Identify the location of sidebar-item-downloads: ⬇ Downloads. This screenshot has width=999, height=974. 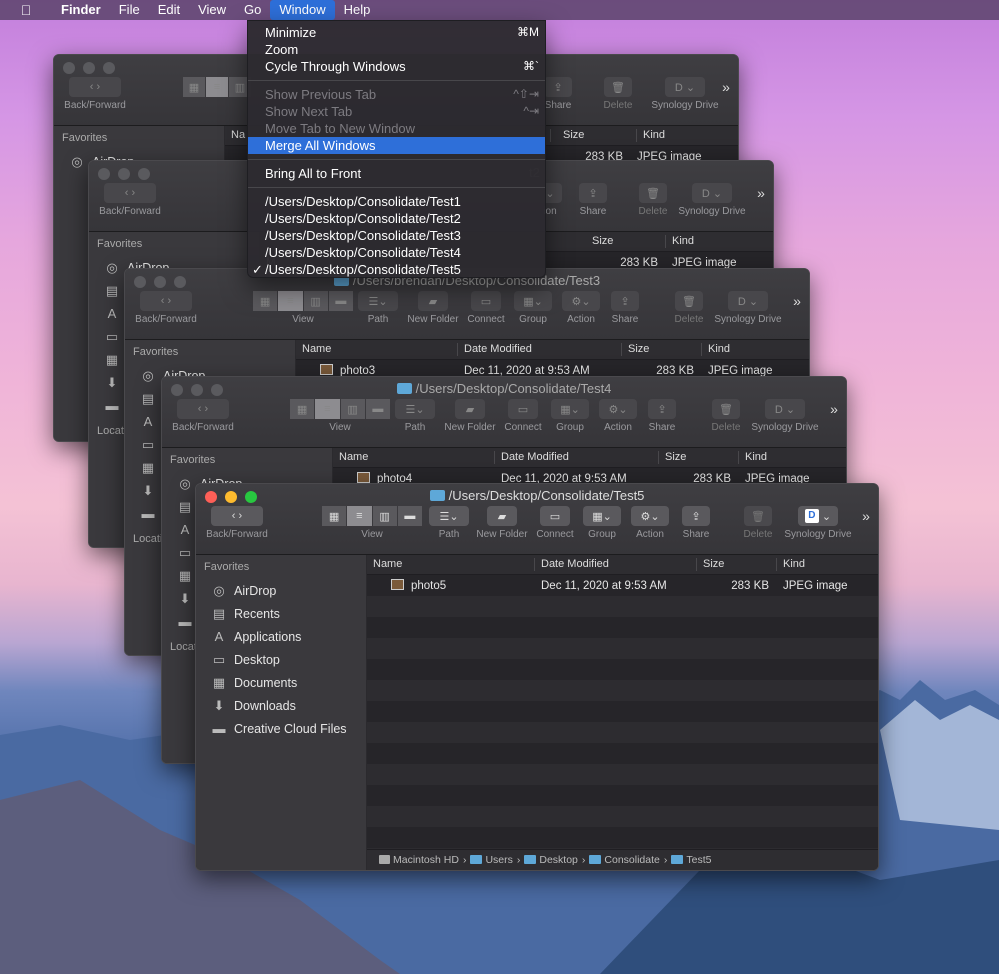
(281, 705).